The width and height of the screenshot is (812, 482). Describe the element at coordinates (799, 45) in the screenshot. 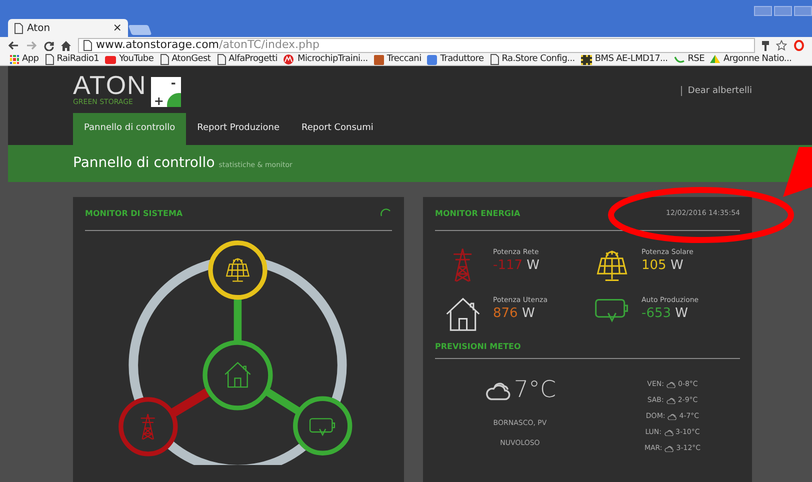

I see `opera-icon` at that location.